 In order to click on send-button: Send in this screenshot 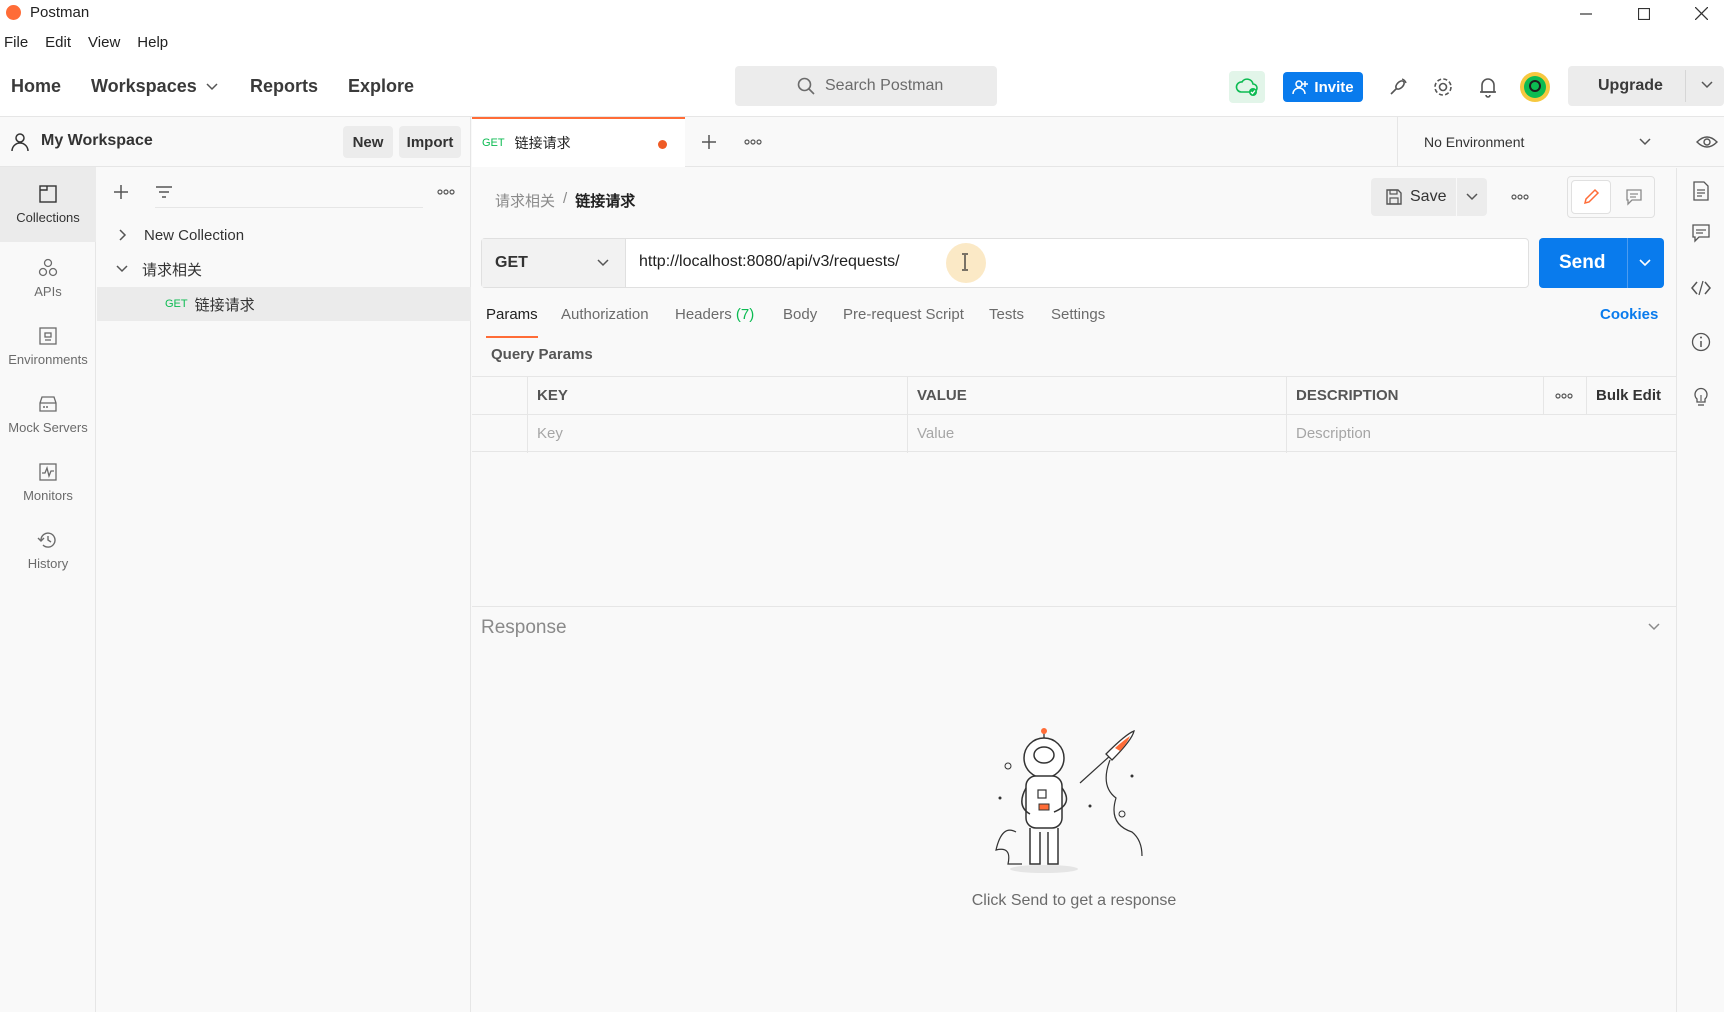, I will do `click(1601, 263)`.